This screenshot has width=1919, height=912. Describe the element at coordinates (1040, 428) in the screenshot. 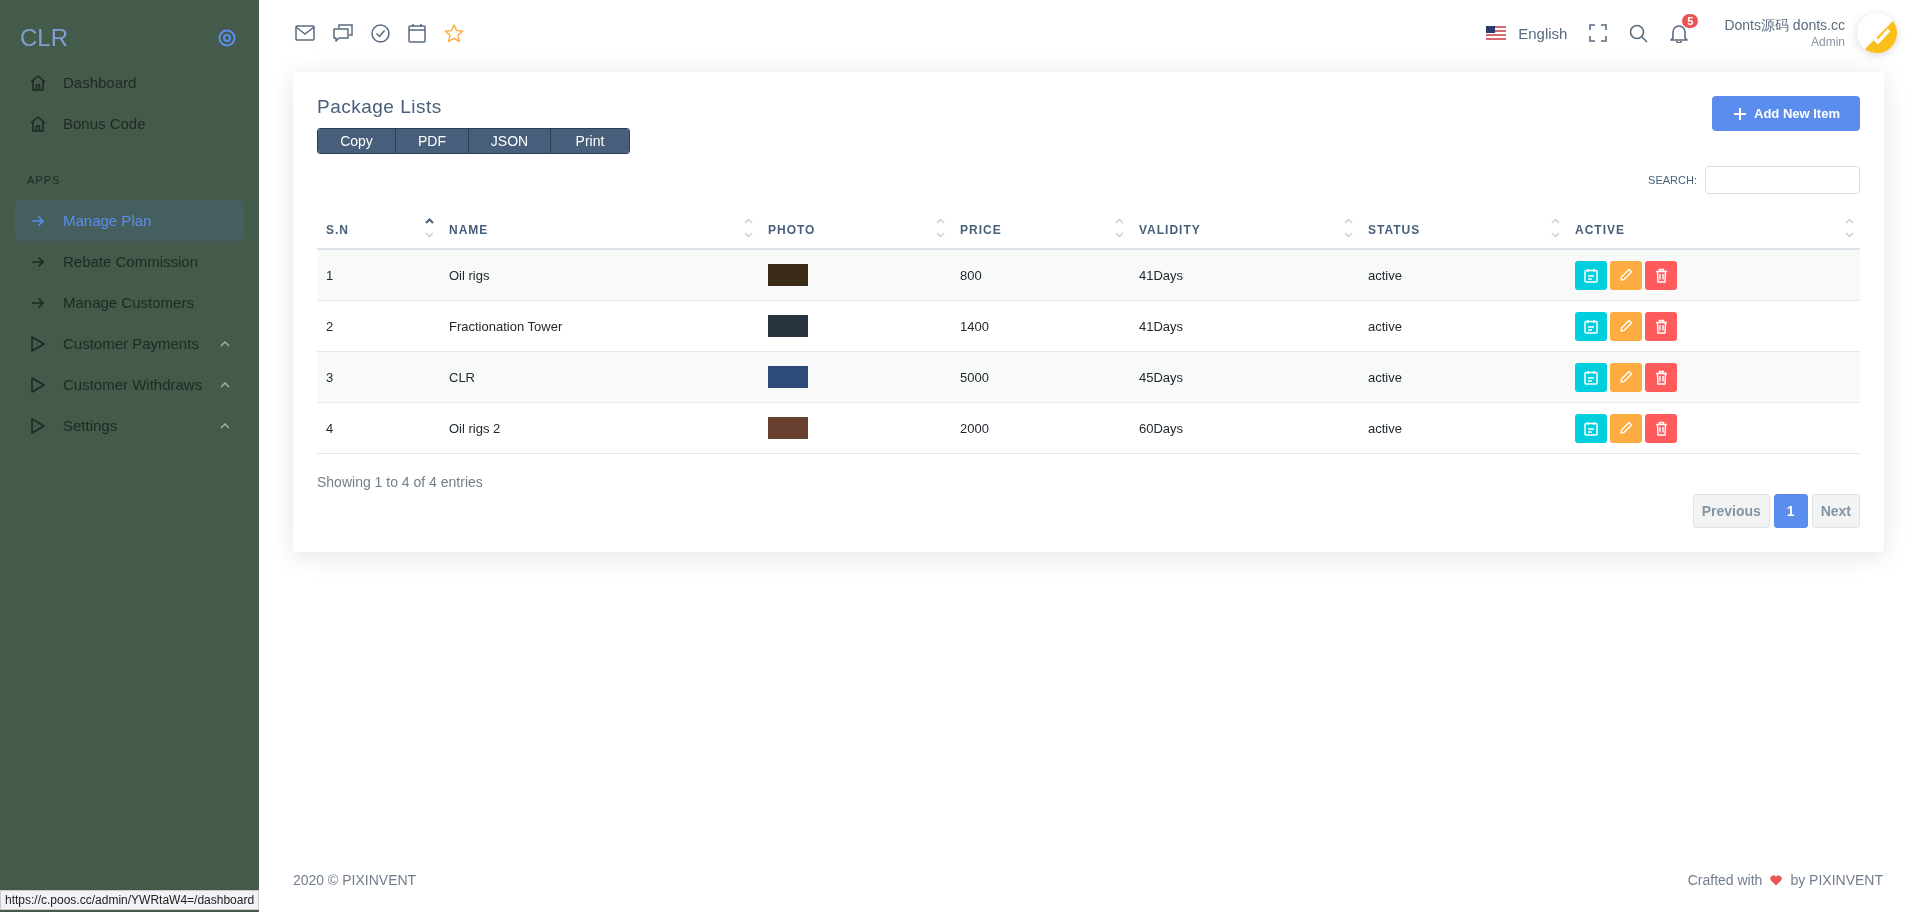

I see `table-cell: 2000` at that location.